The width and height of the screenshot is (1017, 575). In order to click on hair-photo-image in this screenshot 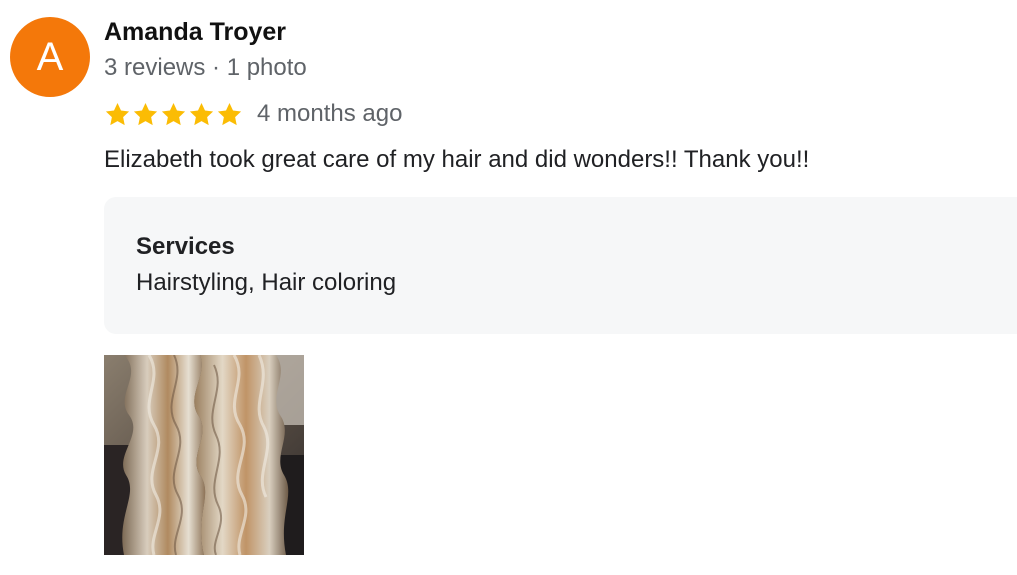, I will do `click(204, 455)`.